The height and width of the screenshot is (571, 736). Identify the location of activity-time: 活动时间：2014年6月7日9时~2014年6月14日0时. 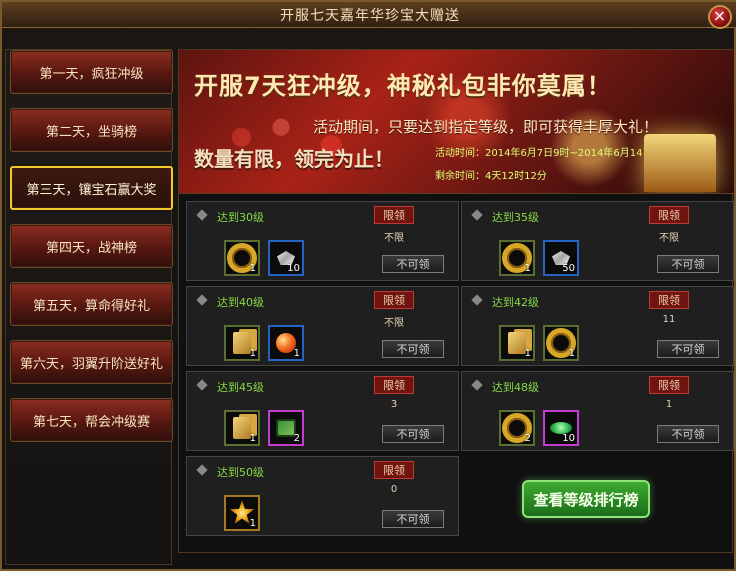
(552, 153).